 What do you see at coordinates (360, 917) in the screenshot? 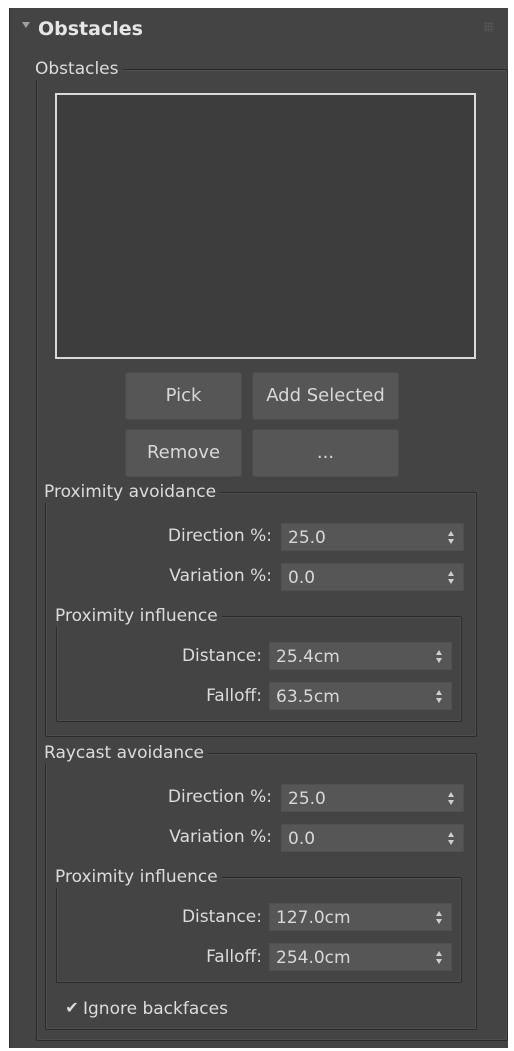
I see `ray-distance-spinner: 127.0cm` at bounding box center [360, 917].